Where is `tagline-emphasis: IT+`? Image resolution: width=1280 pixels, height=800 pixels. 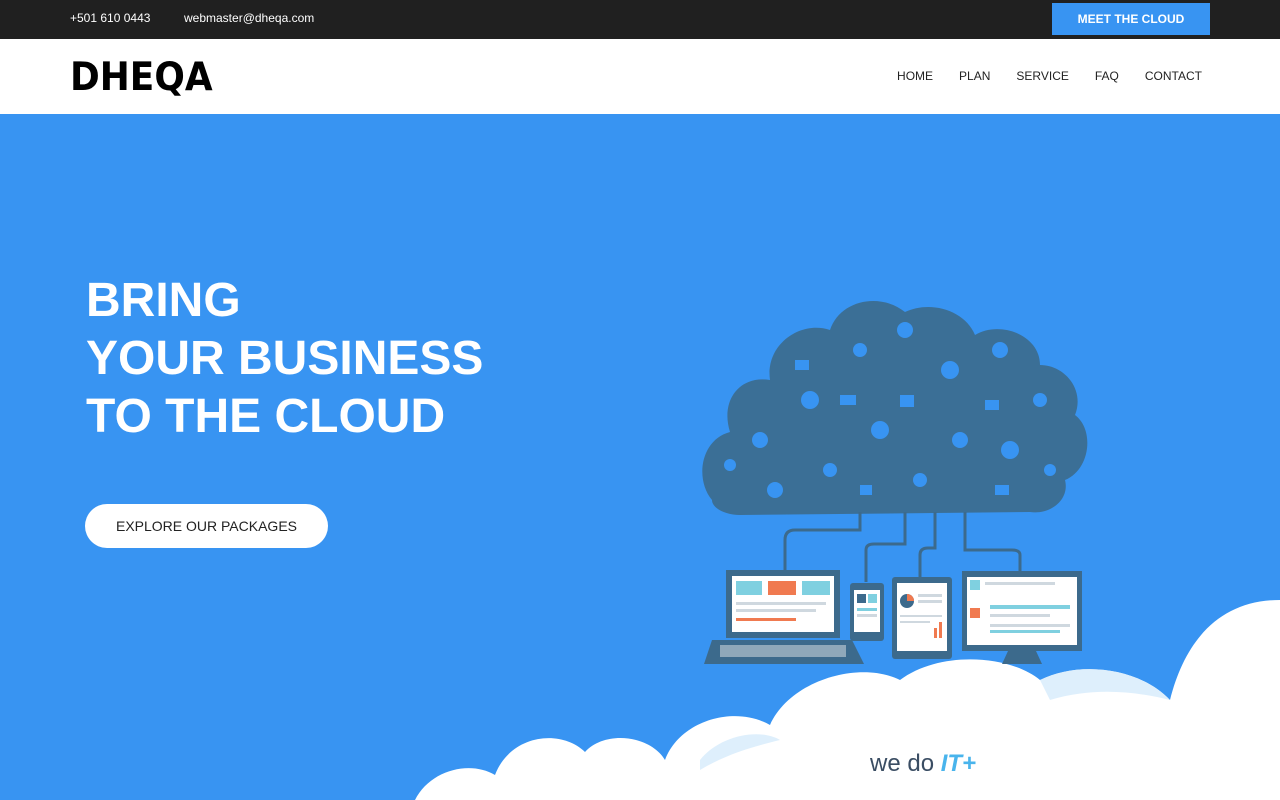
tagline-emphasis: IT+ is located at coordinates (958, 763).